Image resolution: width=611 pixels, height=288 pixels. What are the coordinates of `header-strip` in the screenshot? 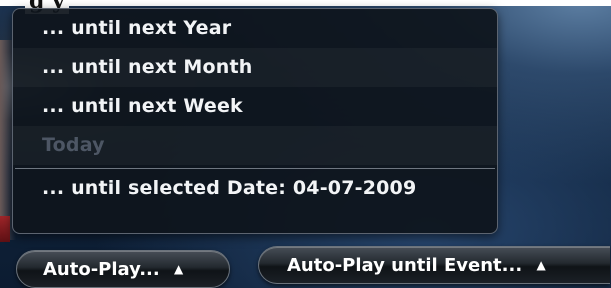 It's located at (305, 3).